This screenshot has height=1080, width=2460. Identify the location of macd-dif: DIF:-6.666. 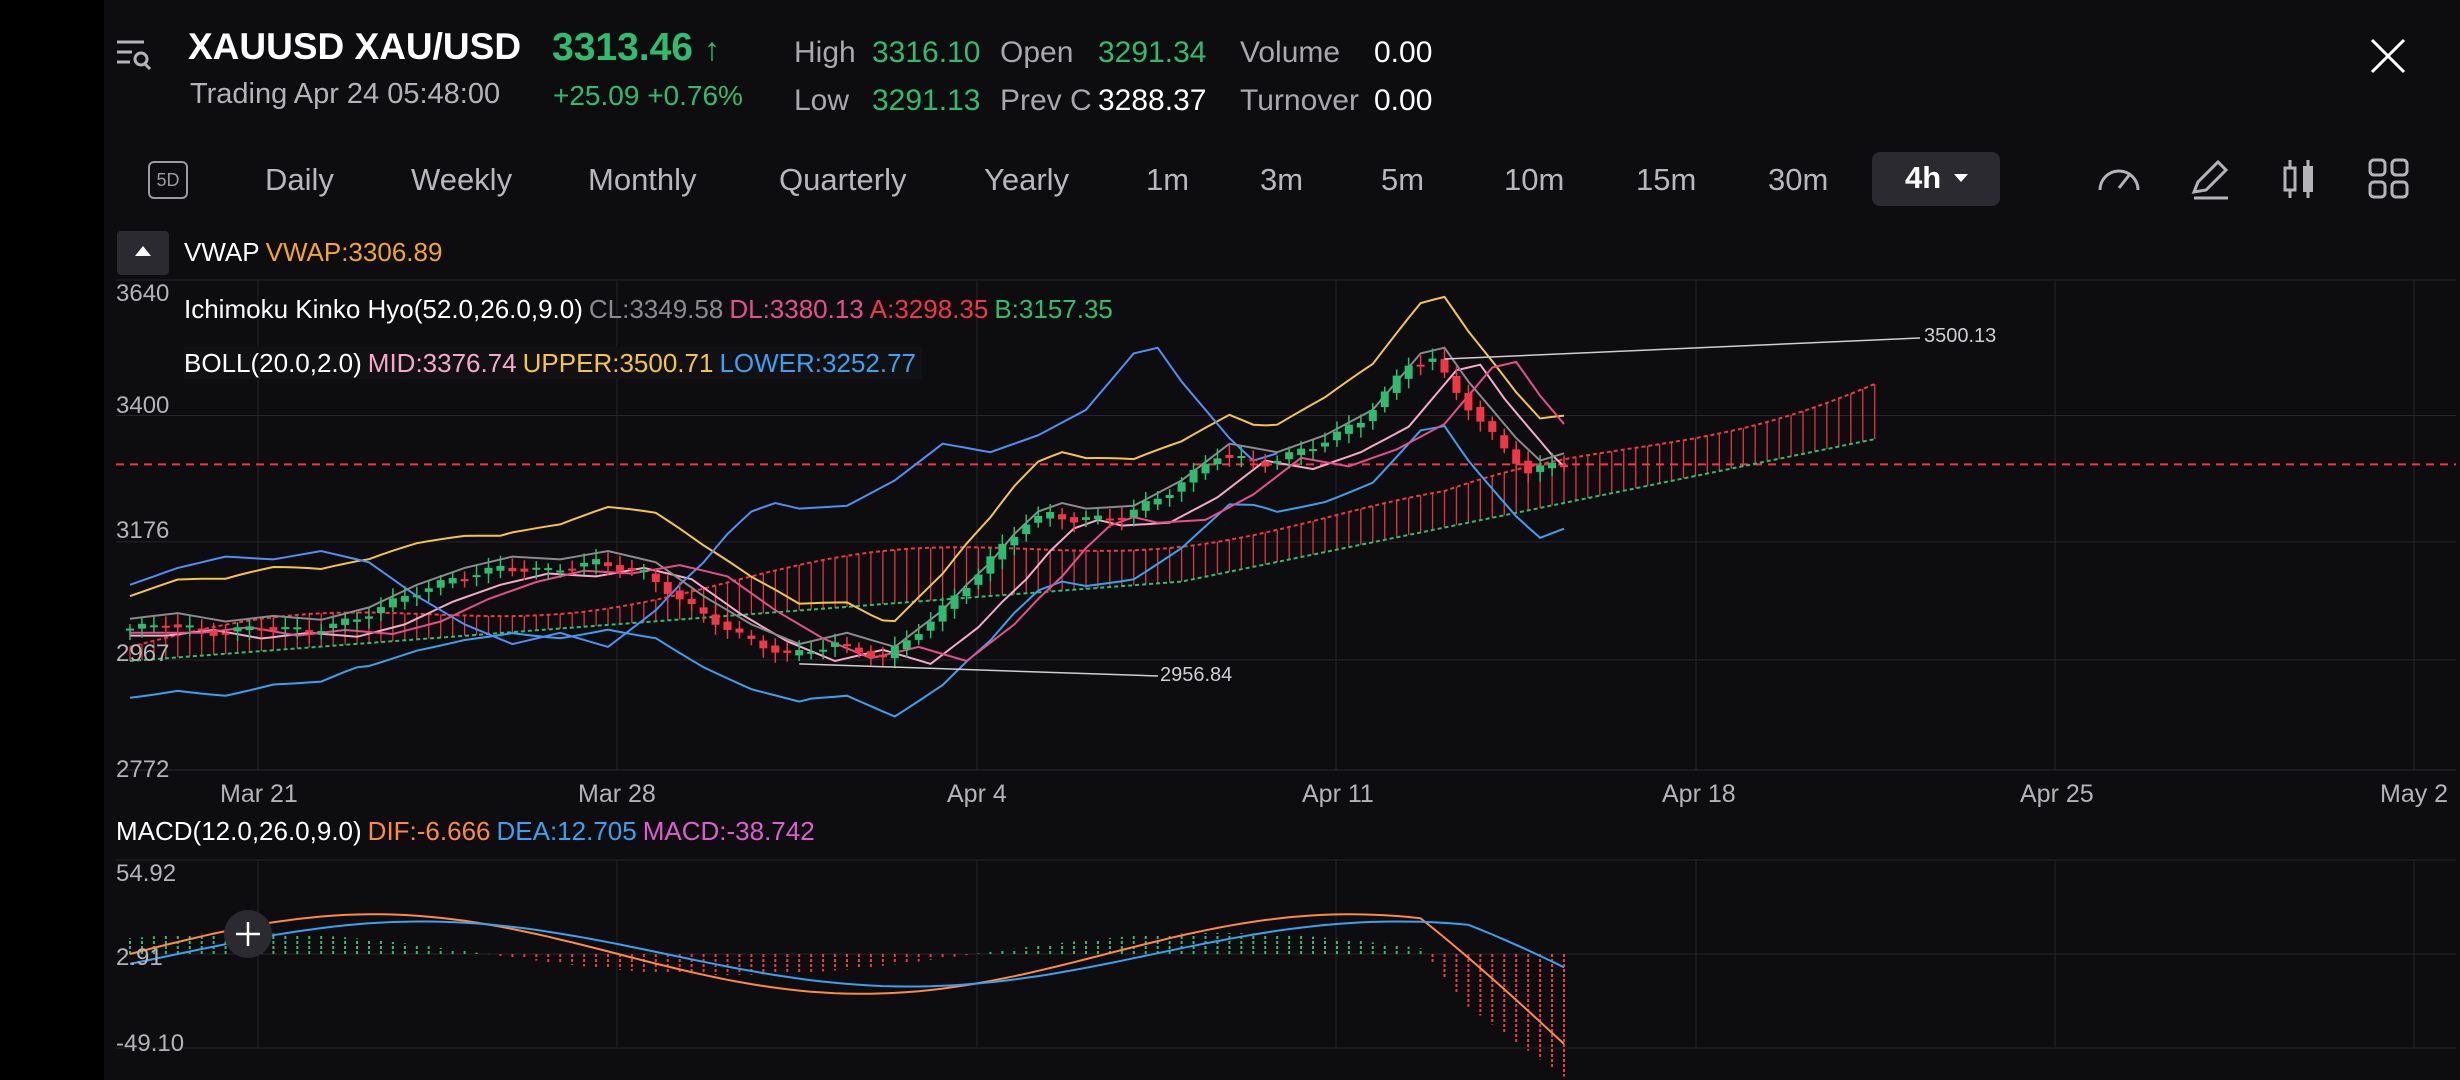
(429, 831).